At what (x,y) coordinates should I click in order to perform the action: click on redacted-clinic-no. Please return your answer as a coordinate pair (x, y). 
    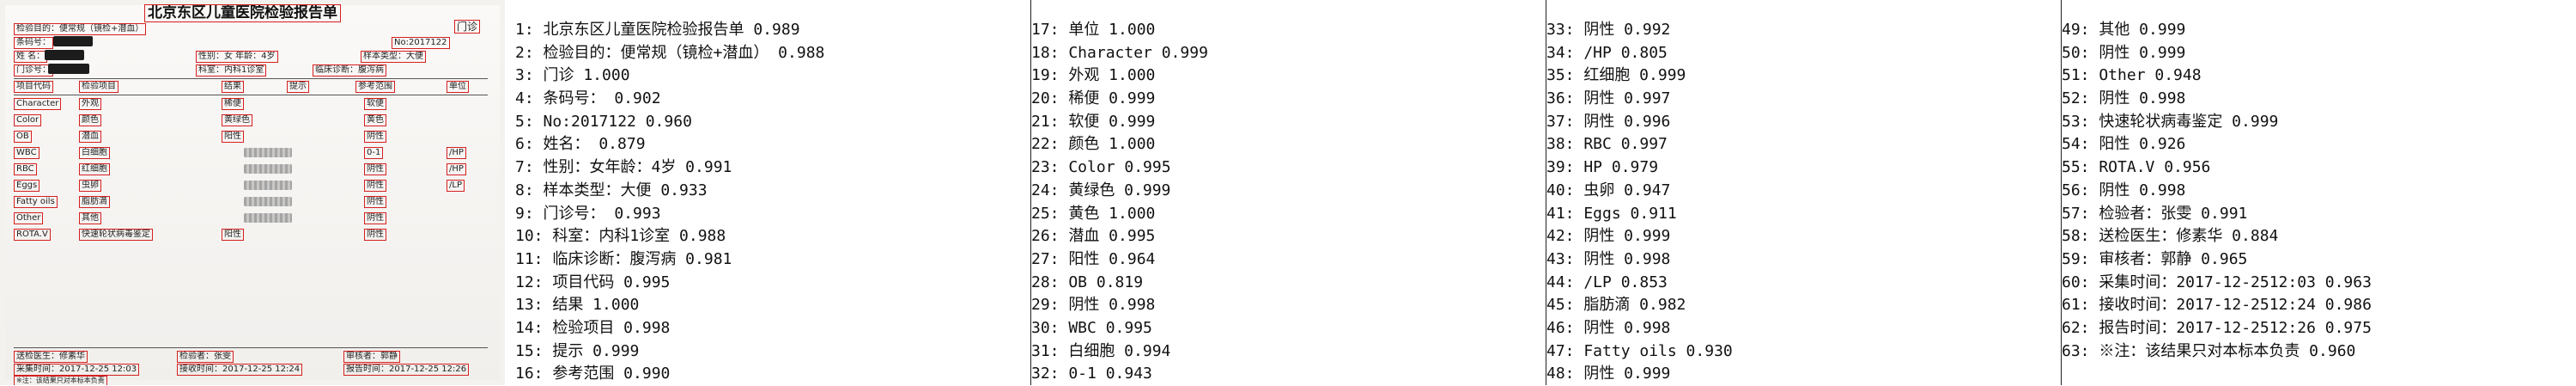
    Looking at the image, I should click on (69, 69).